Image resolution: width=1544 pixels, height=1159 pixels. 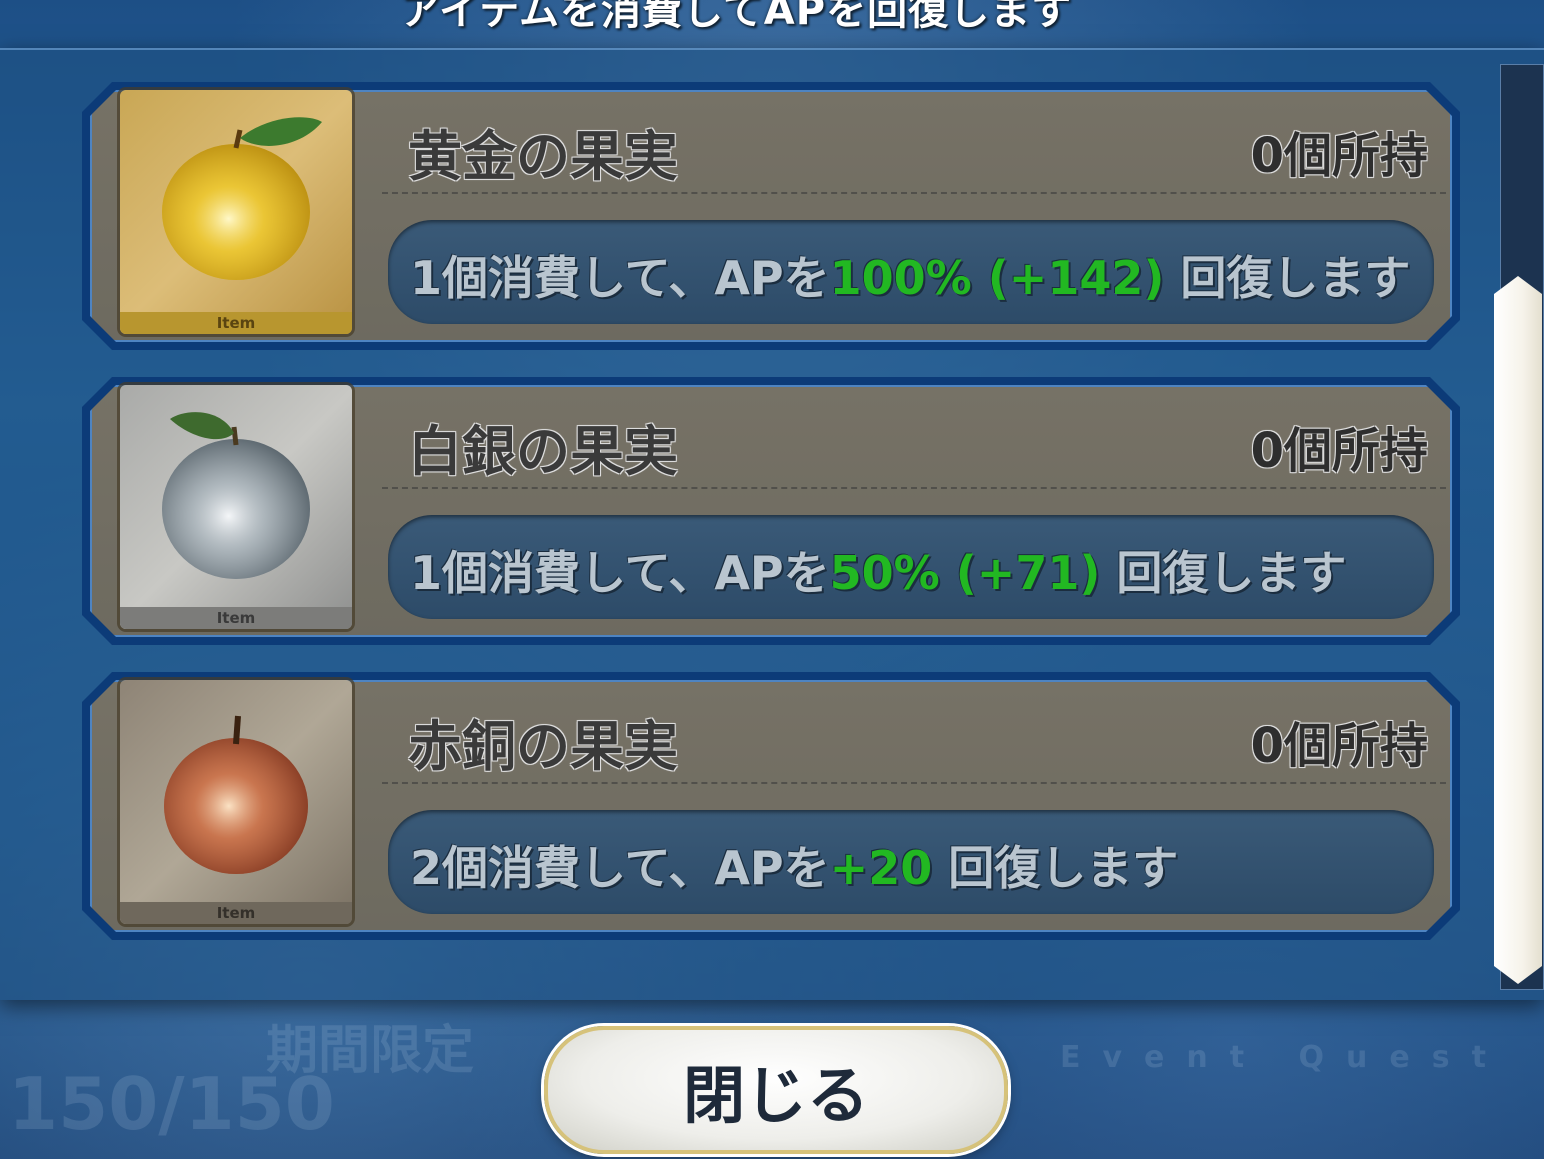 I want to click on scrollbar-thumb, so click(x=1518, y=630).